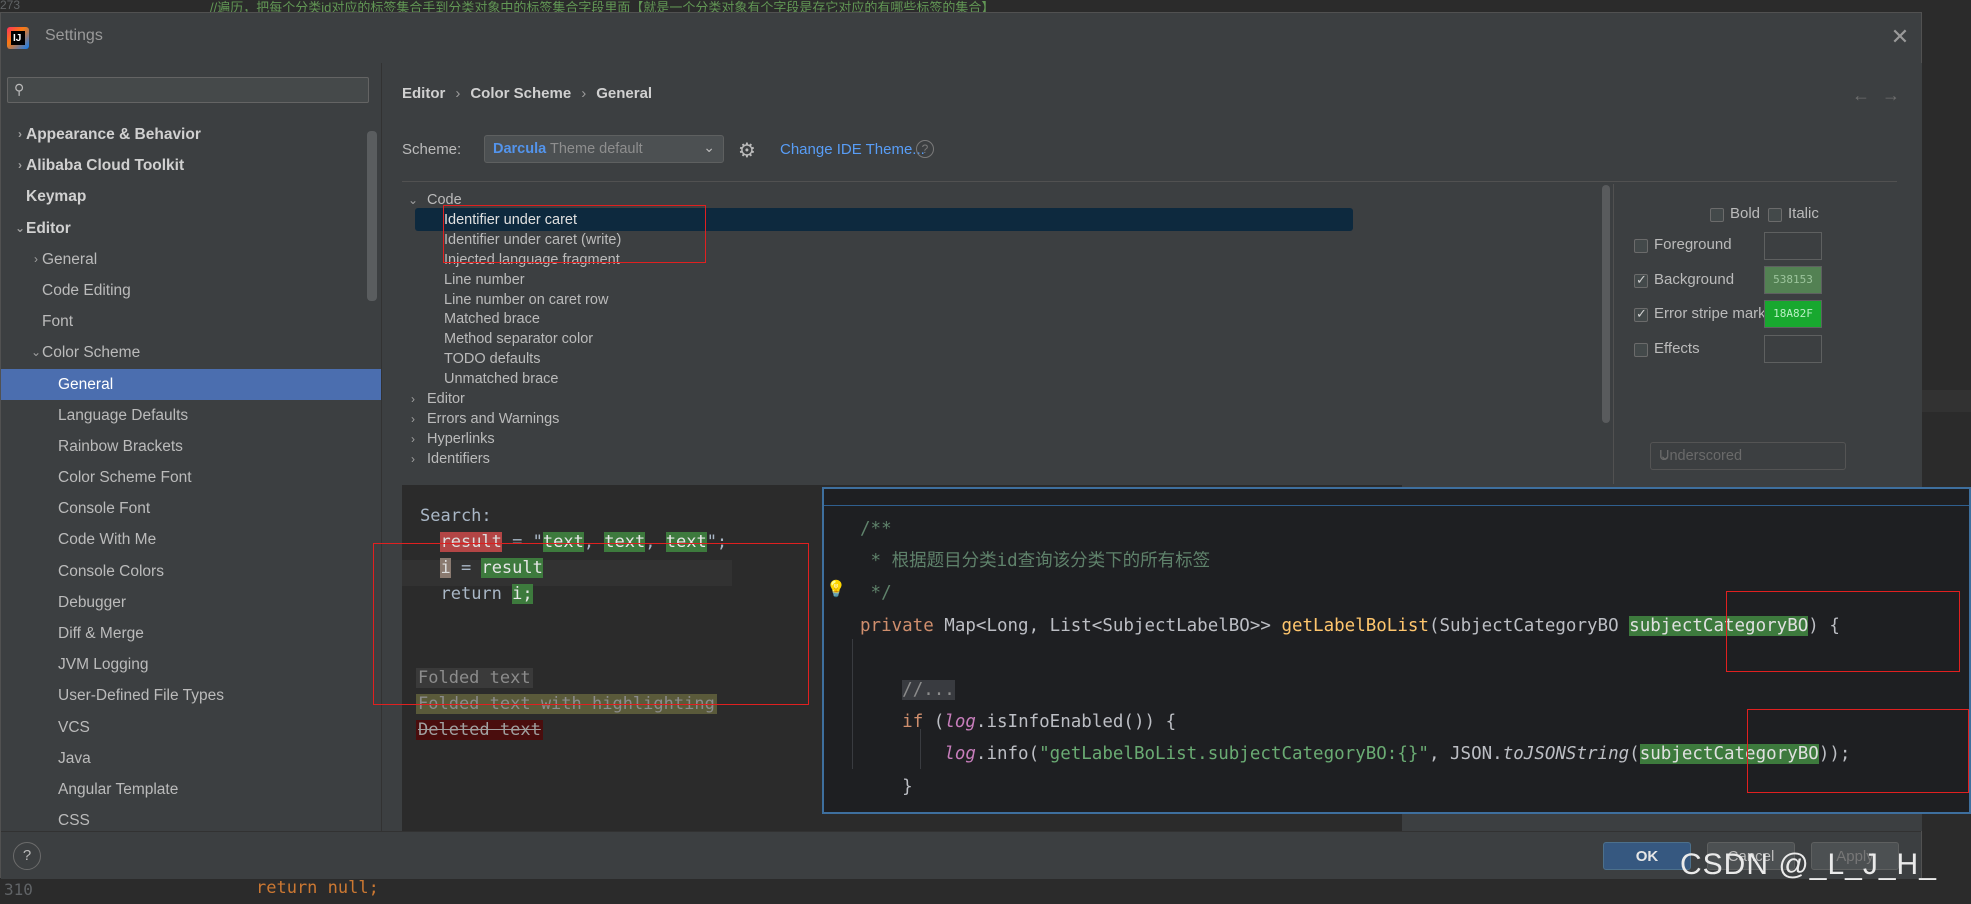 Image resolution: width=1971 pixels, height=904 pixels. What do you see at coordinates (103, 665) in the screenshot?
I see `sidebar-item-label: JVM Logging` at bounding box center [103, 665].